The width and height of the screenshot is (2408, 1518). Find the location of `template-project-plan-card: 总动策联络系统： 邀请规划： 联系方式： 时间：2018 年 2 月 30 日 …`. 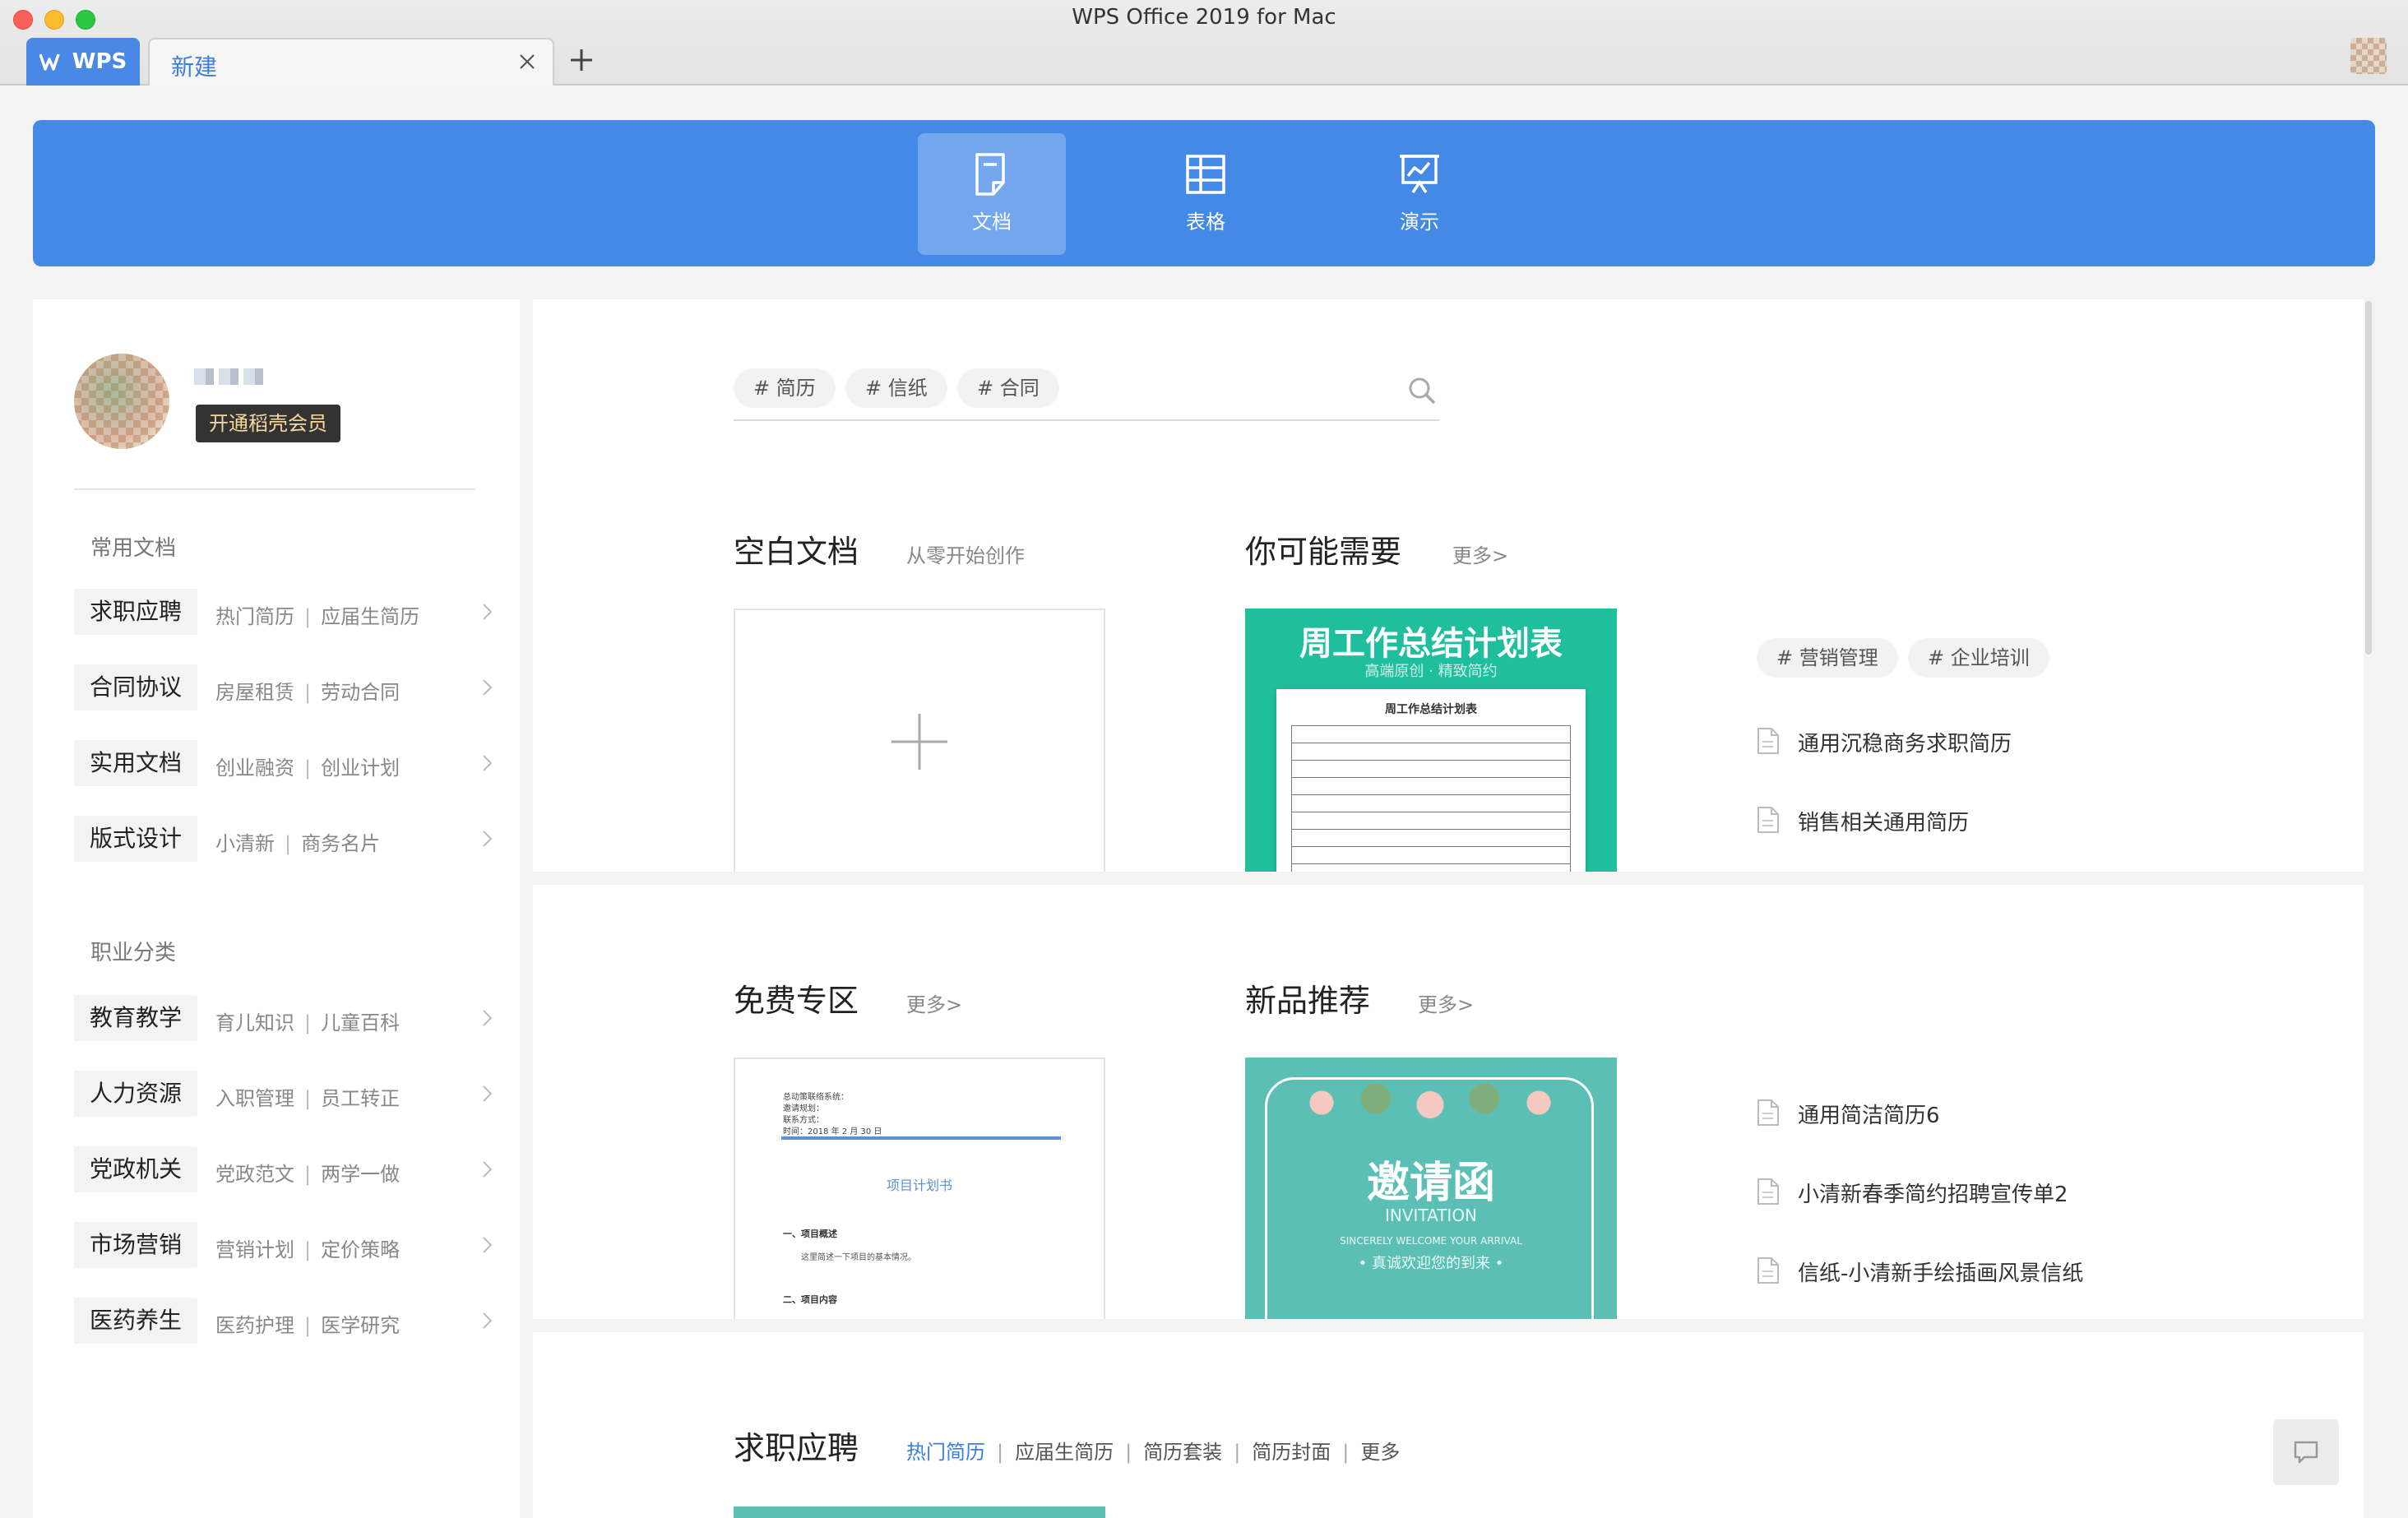

template-project-plan-card: 总动策联络系统： 邀请规划： 联系方式： 时间：2018 年 2 月 30 日 … is located at coordinates (919, 1188).